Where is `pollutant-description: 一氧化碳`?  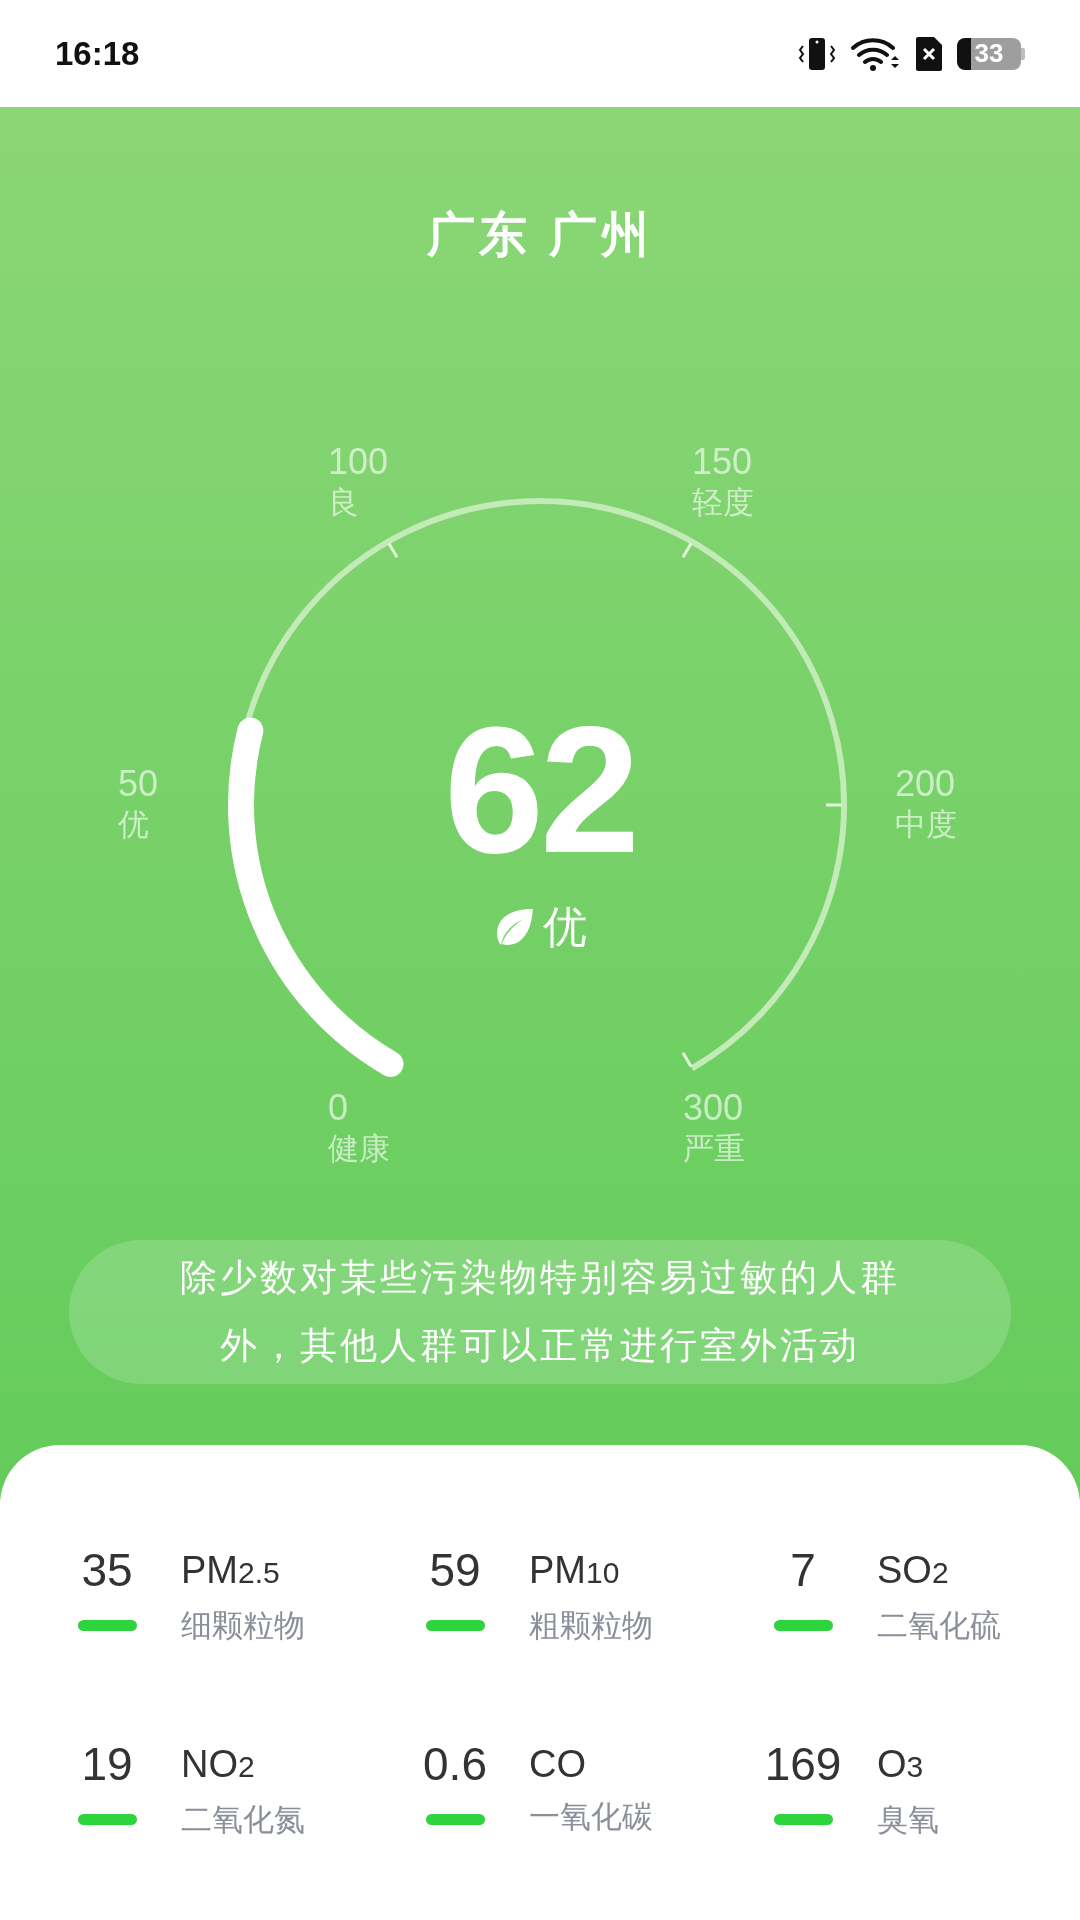
pollutant-description: 一氧化碳 is located at coordinates (591, 1817).